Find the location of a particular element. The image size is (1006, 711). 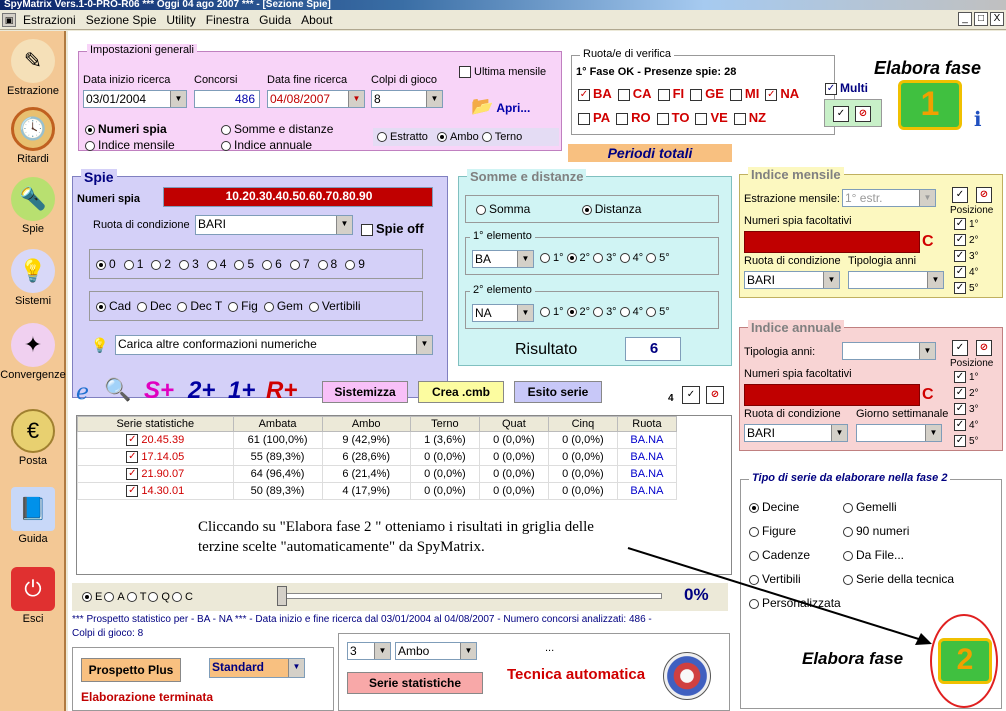

ultima-mensile-checkbox: Ultima mensile is located at coordinates (502, 72).